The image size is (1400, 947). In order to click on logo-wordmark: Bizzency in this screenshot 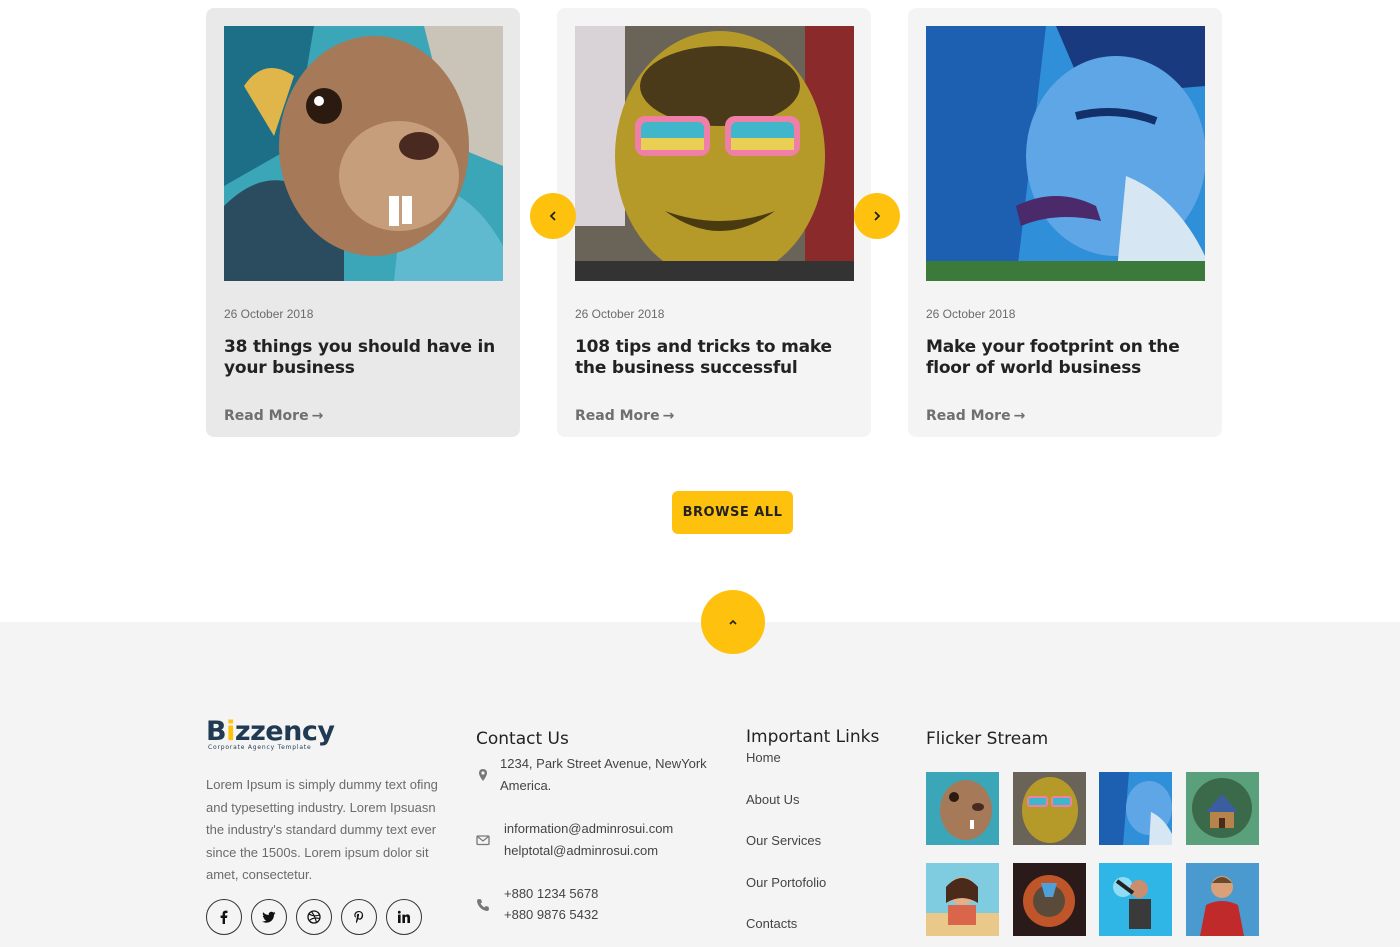, I will do `click(270, 731)`.